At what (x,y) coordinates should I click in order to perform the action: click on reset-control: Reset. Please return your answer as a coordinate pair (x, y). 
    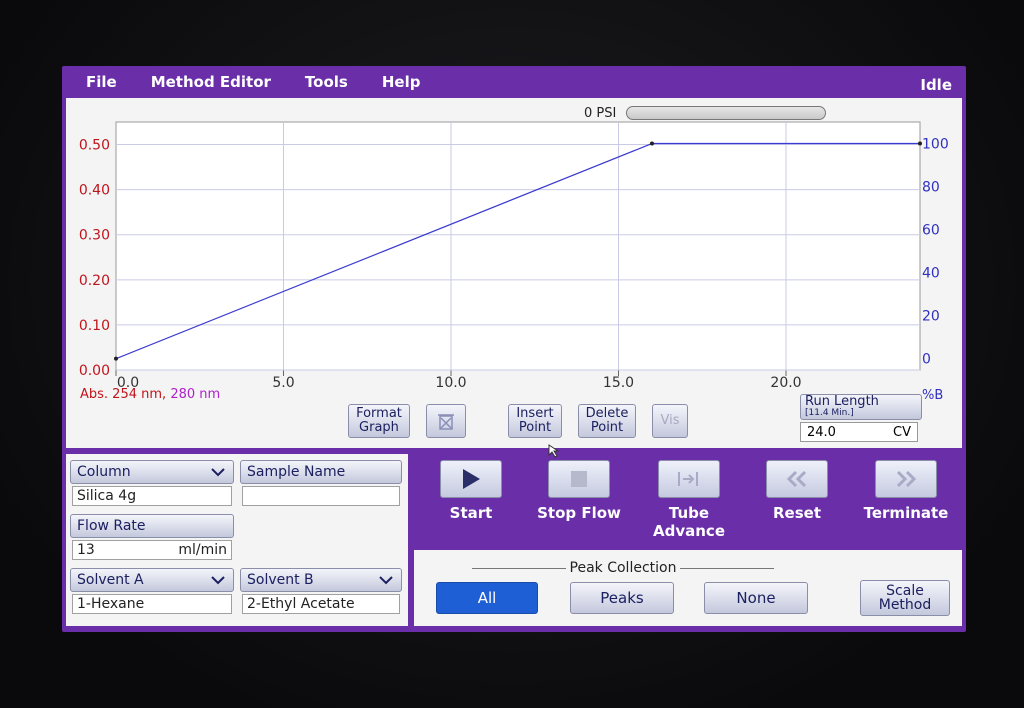
    Looking at the image, I should click on (797, 491).